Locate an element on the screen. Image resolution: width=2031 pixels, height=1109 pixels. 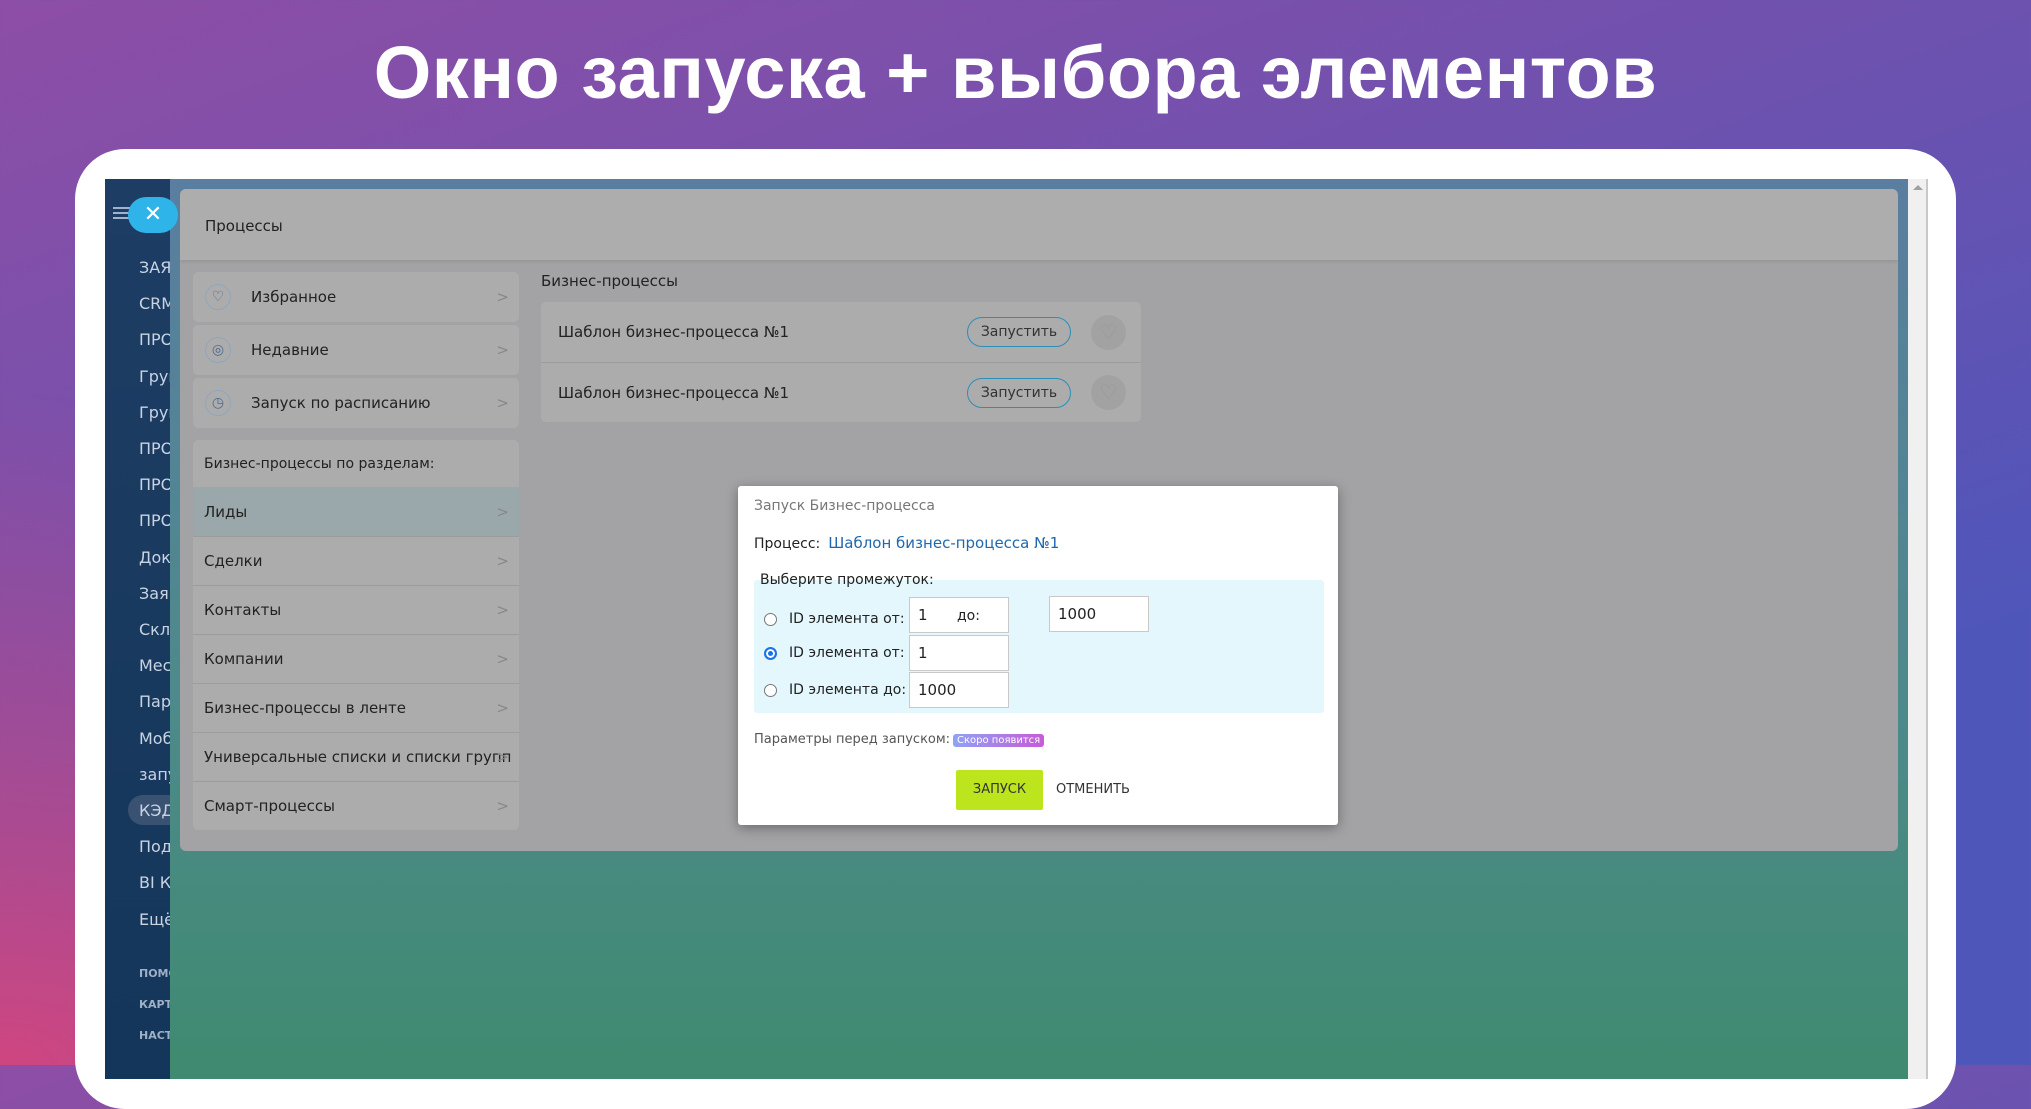
menu-label: Избранное is located at coordinates (294, 297).